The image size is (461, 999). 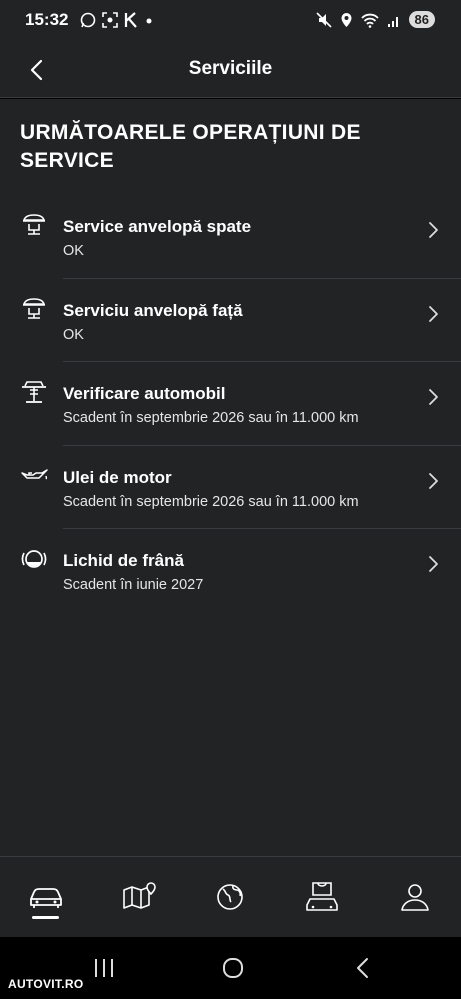 What do you see at coordinates (157, 226) in the screenshot?
I see `service-name: Service anvelopă spate` at bounding box center [157, 226].